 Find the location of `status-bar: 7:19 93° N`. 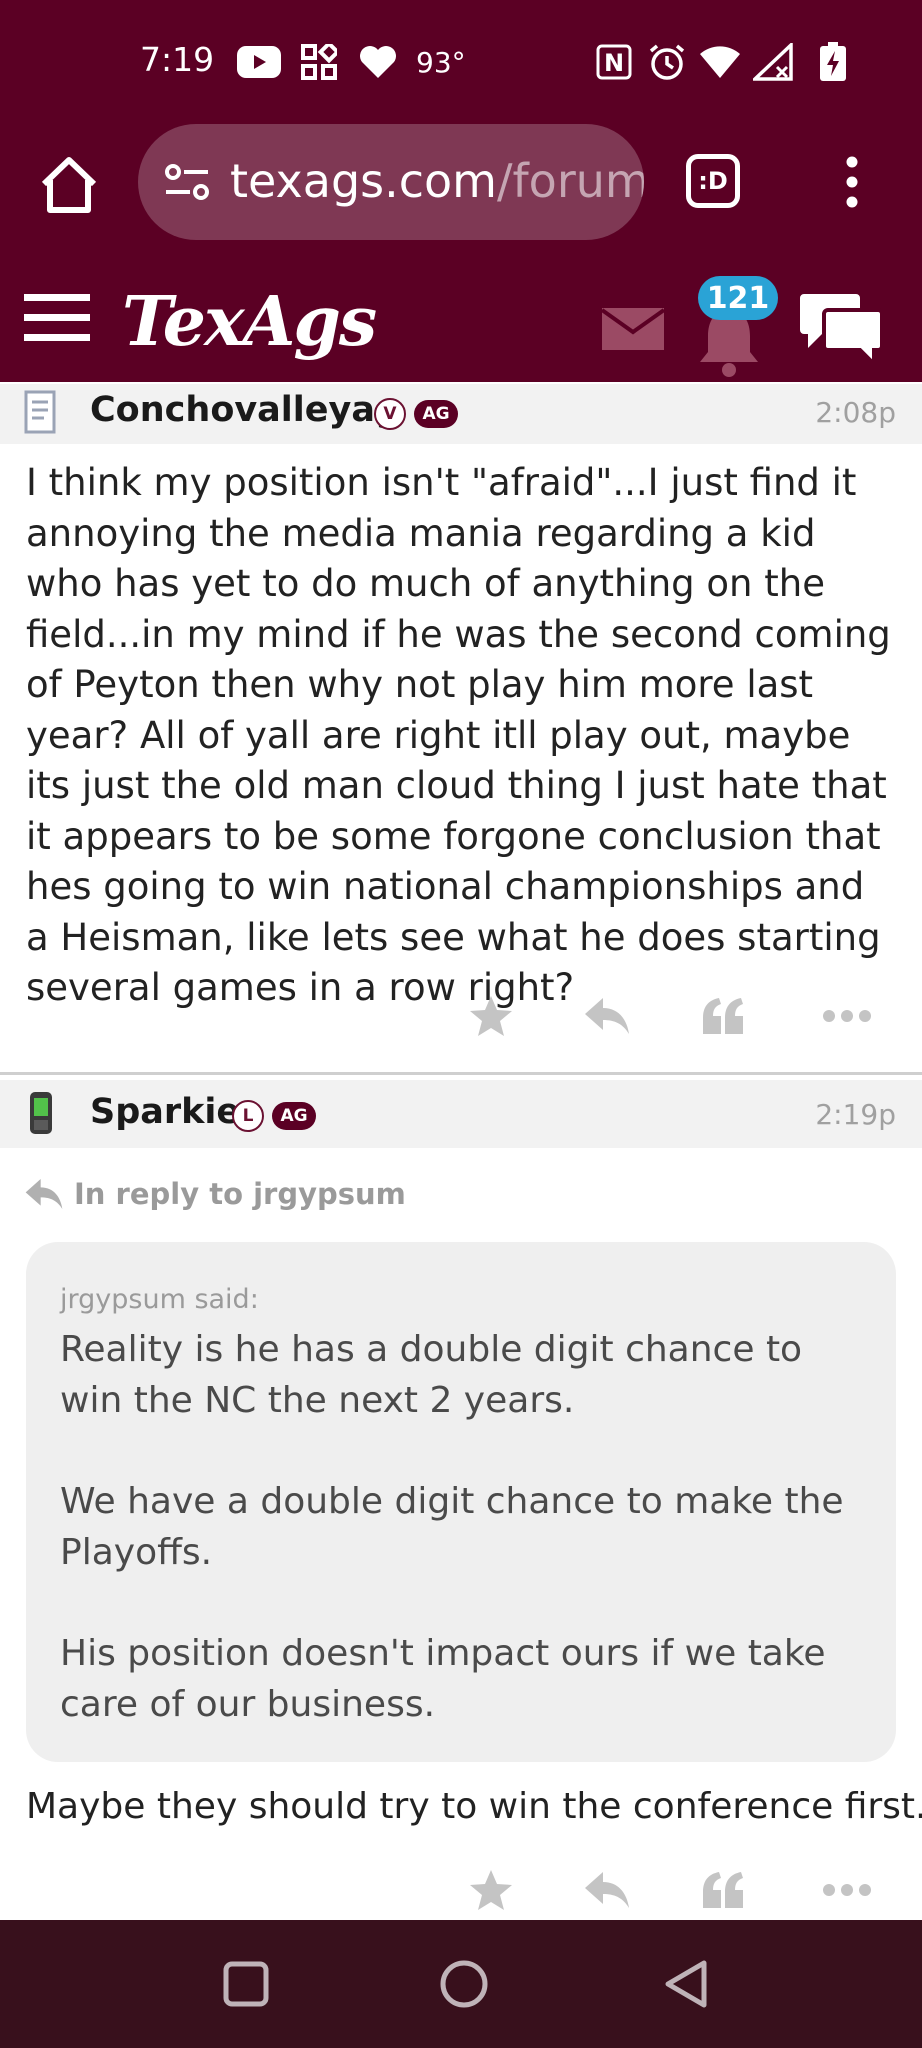

status-bar: 7:19 93° N is located at coordinates (461, 60).